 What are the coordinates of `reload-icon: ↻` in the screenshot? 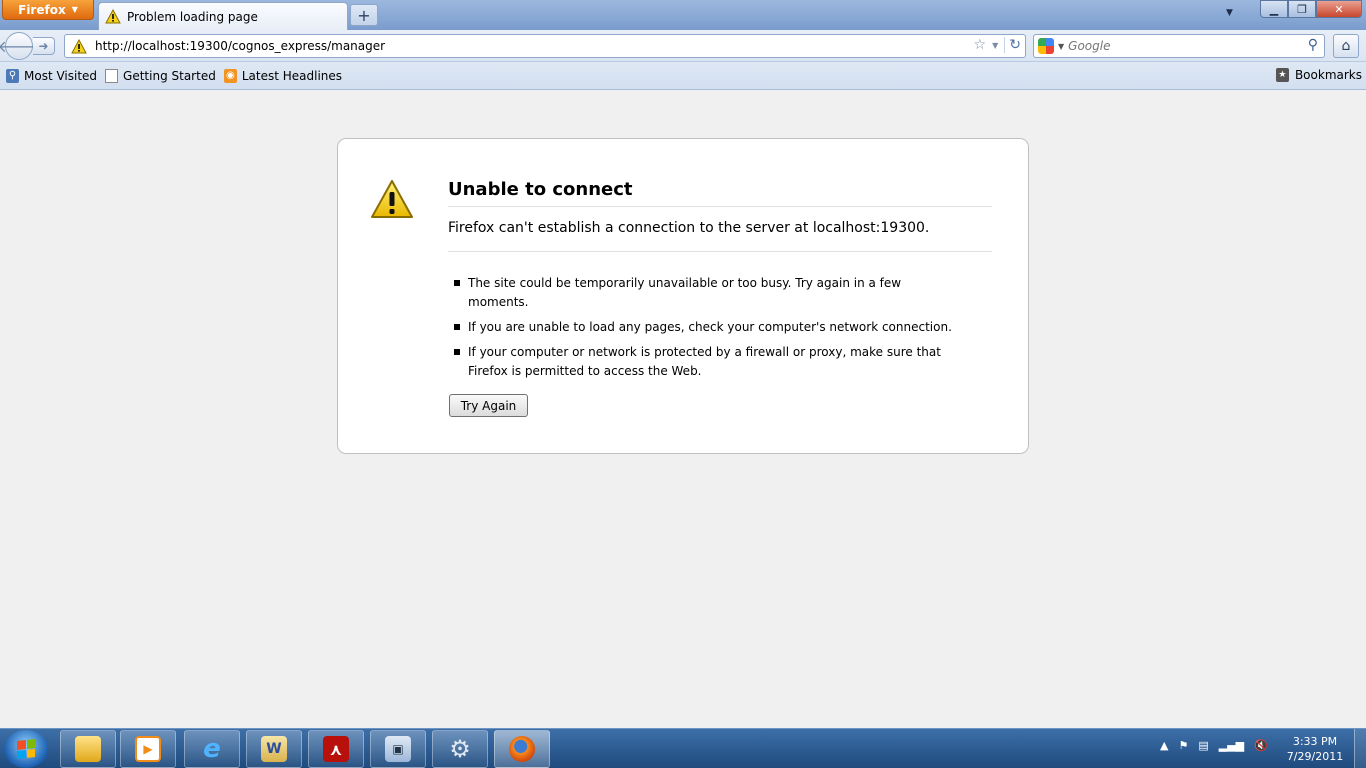 It's located at (1012, 45).